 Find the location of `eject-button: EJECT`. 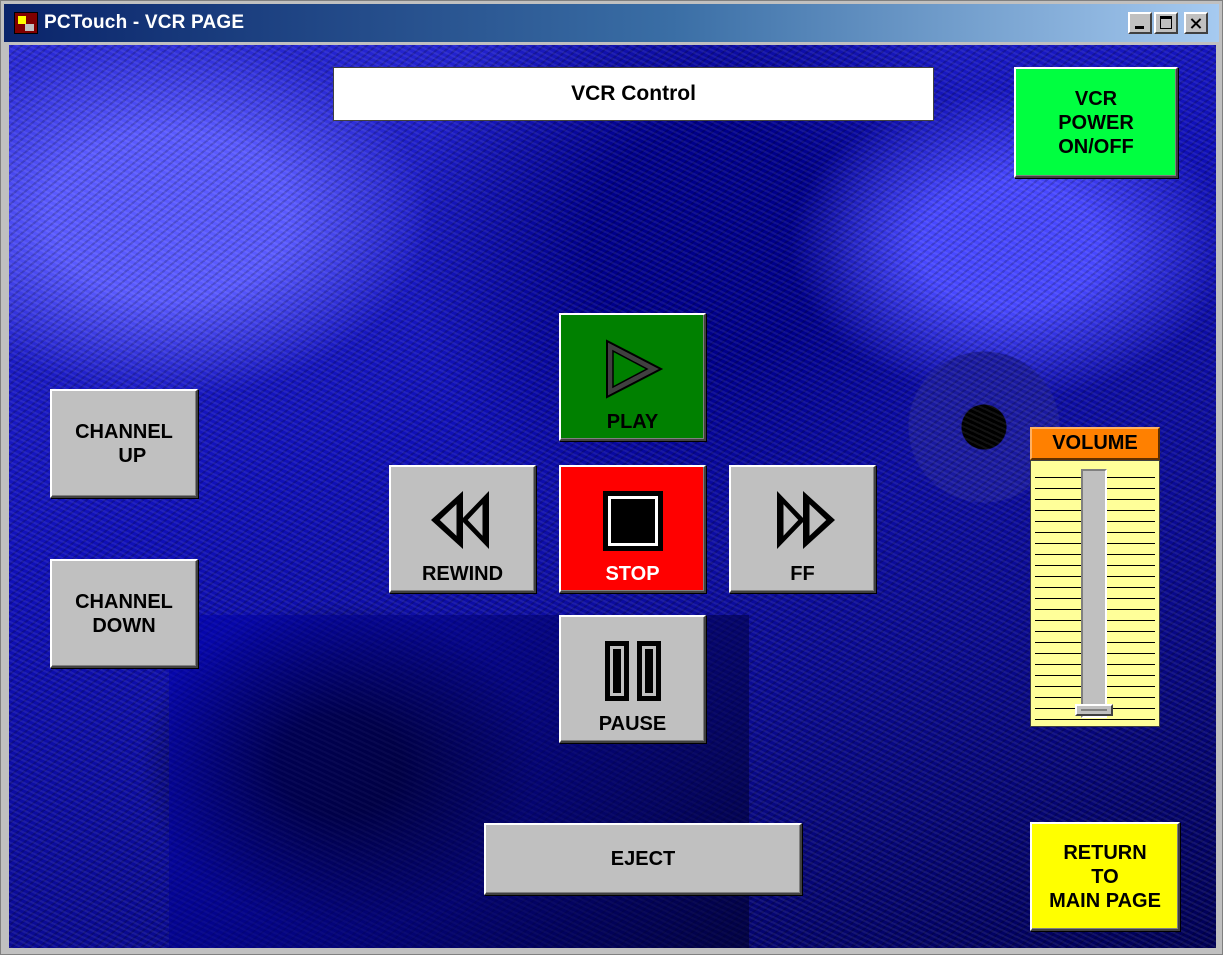

eject-button: EJECT is located at coordinates (643, 859).